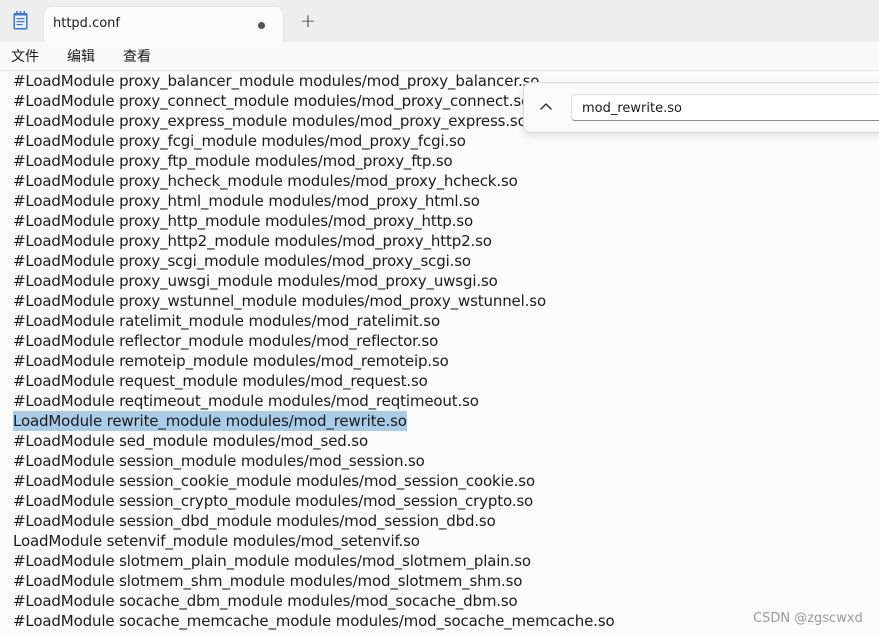 The width and height of the screenshot is (879, 635). I want to click on unsaved-dot-icon, so click(261, 25).